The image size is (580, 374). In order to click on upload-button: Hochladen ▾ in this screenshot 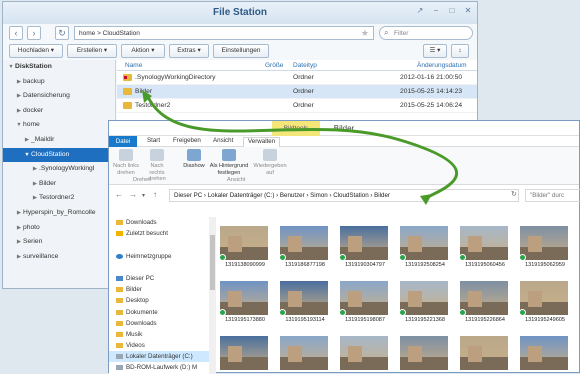, I will do `click(36, 51)`.